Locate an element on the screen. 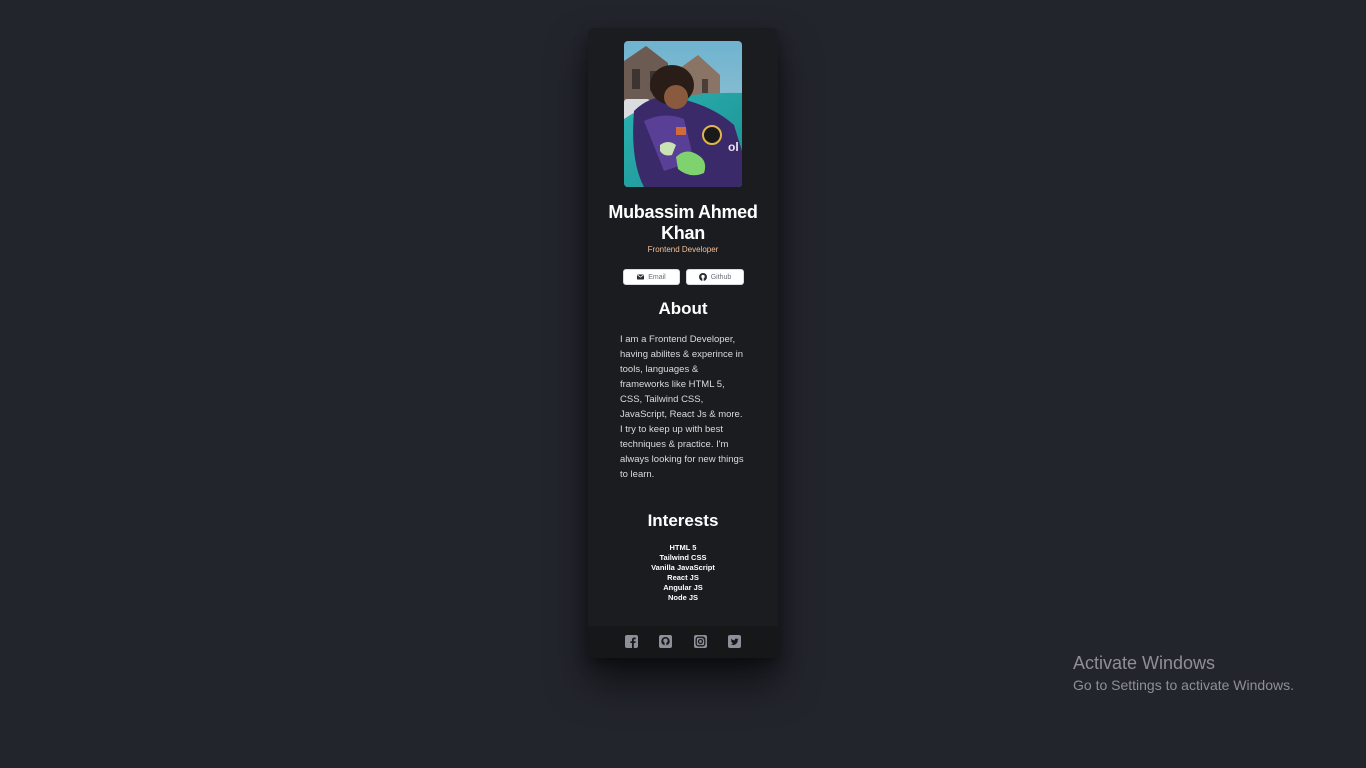  mail-icon is located at coordinates (641, 277).